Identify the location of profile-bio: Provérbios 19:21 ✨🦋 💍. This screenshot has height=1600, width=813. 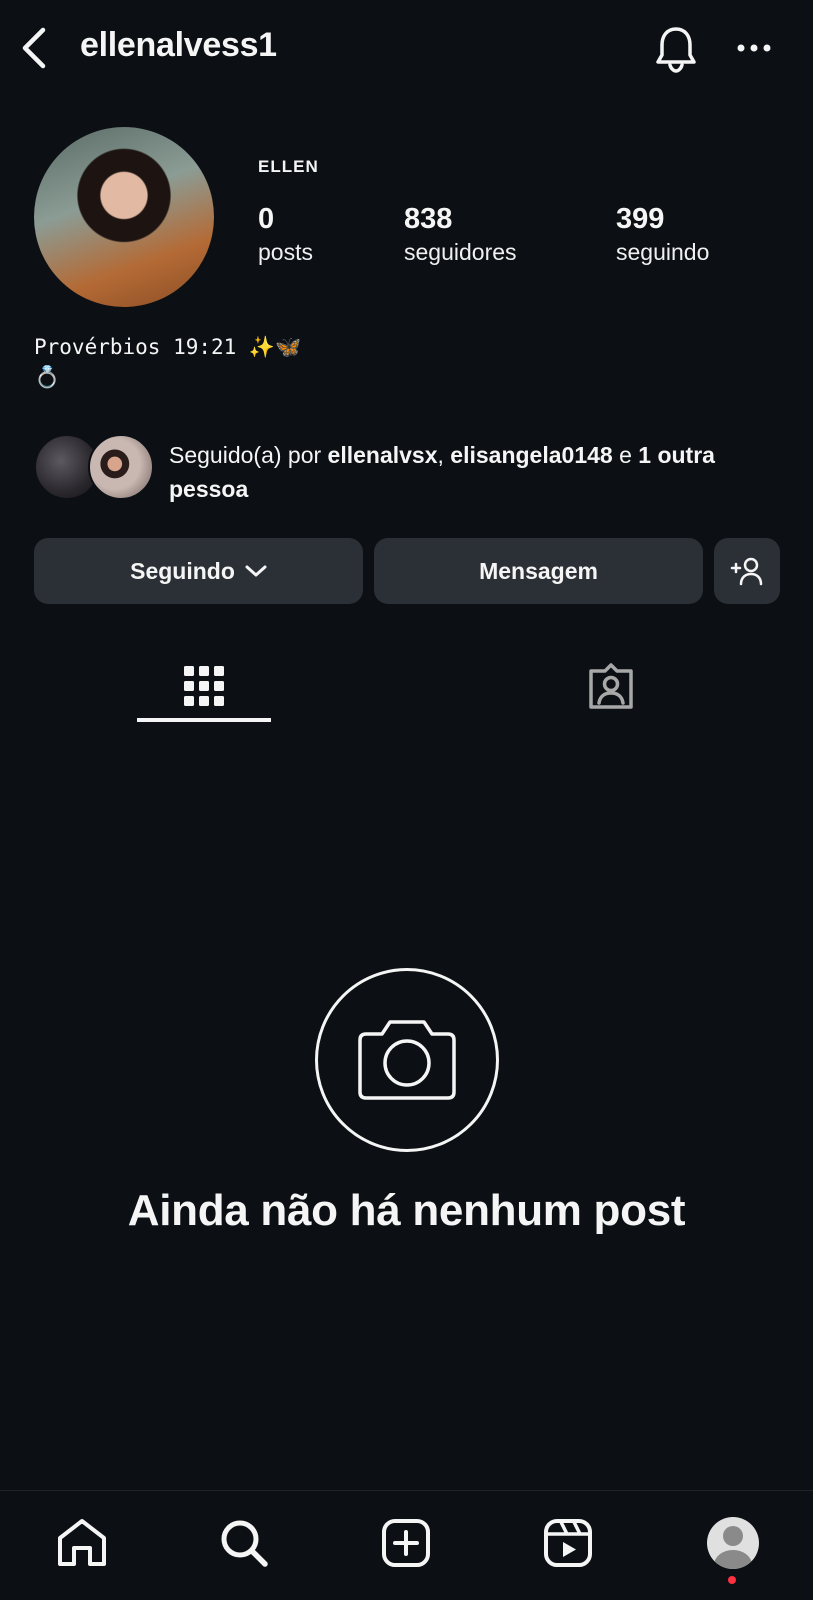
(167, 362).